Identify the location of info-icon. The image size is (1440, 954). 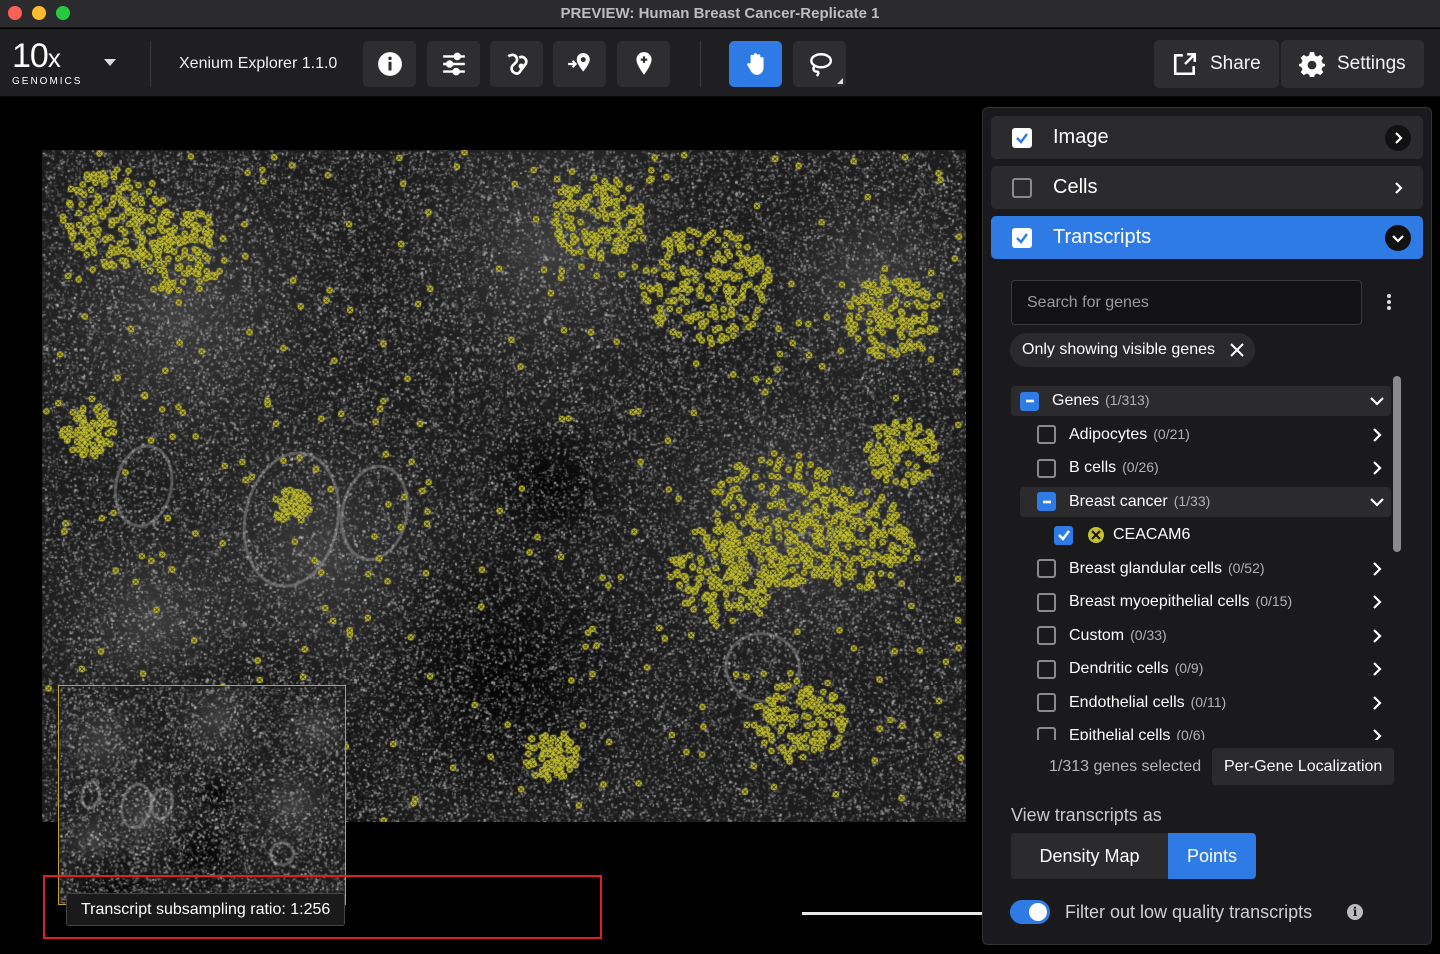
(389, 64).